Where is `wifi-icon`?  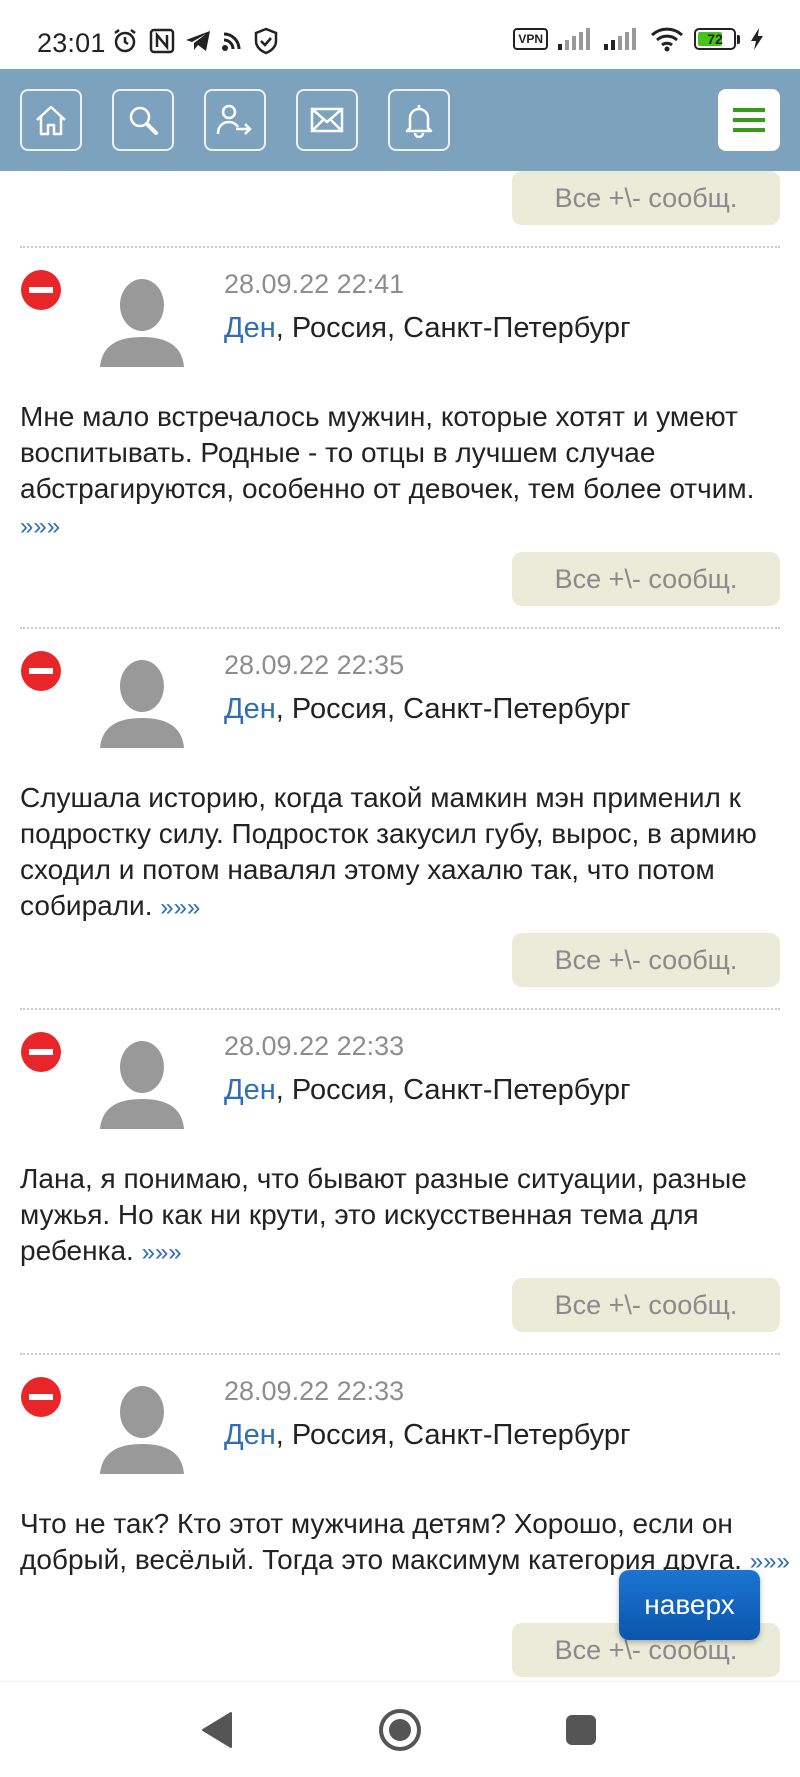 wifi-icon is located at coordinates (667, 39).